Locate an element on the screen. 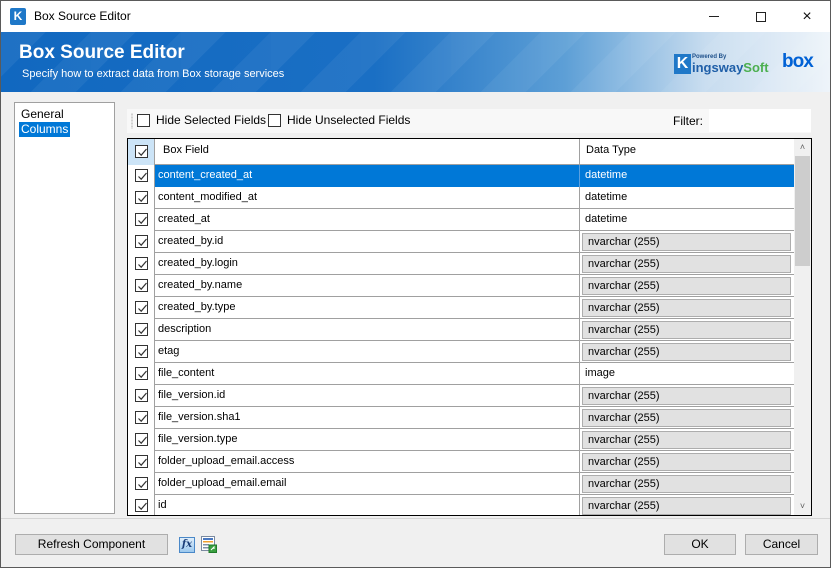 The width and height of the screenshot is (831, 568). scroll-down-arrow-icon: ˅ is located at coordinates (802, 506).